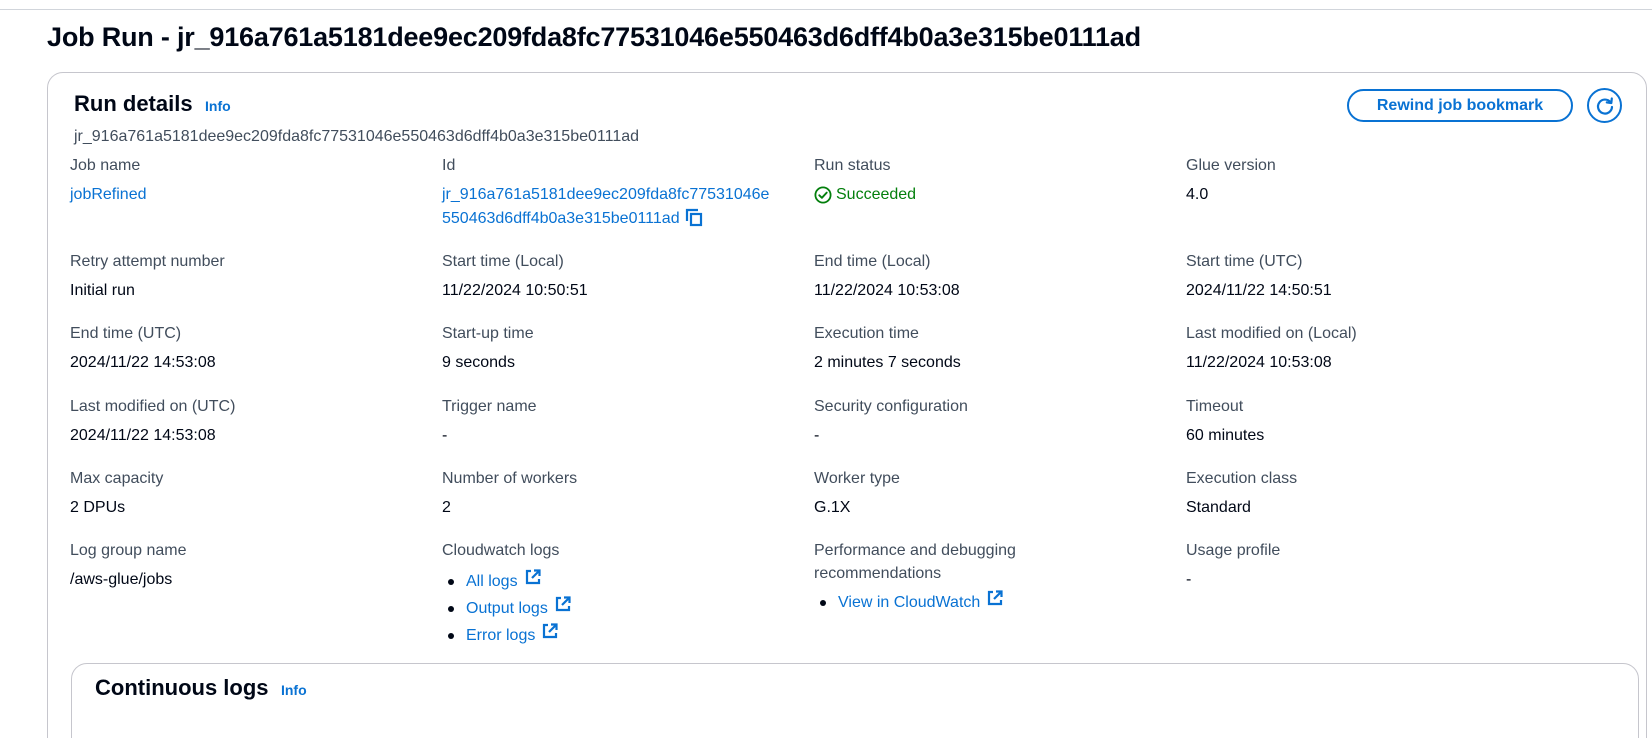 Image resolution: width=1652 pixels, height=738 pixels. I want to click on timeout-label: Timeout, so click(1215, 406).